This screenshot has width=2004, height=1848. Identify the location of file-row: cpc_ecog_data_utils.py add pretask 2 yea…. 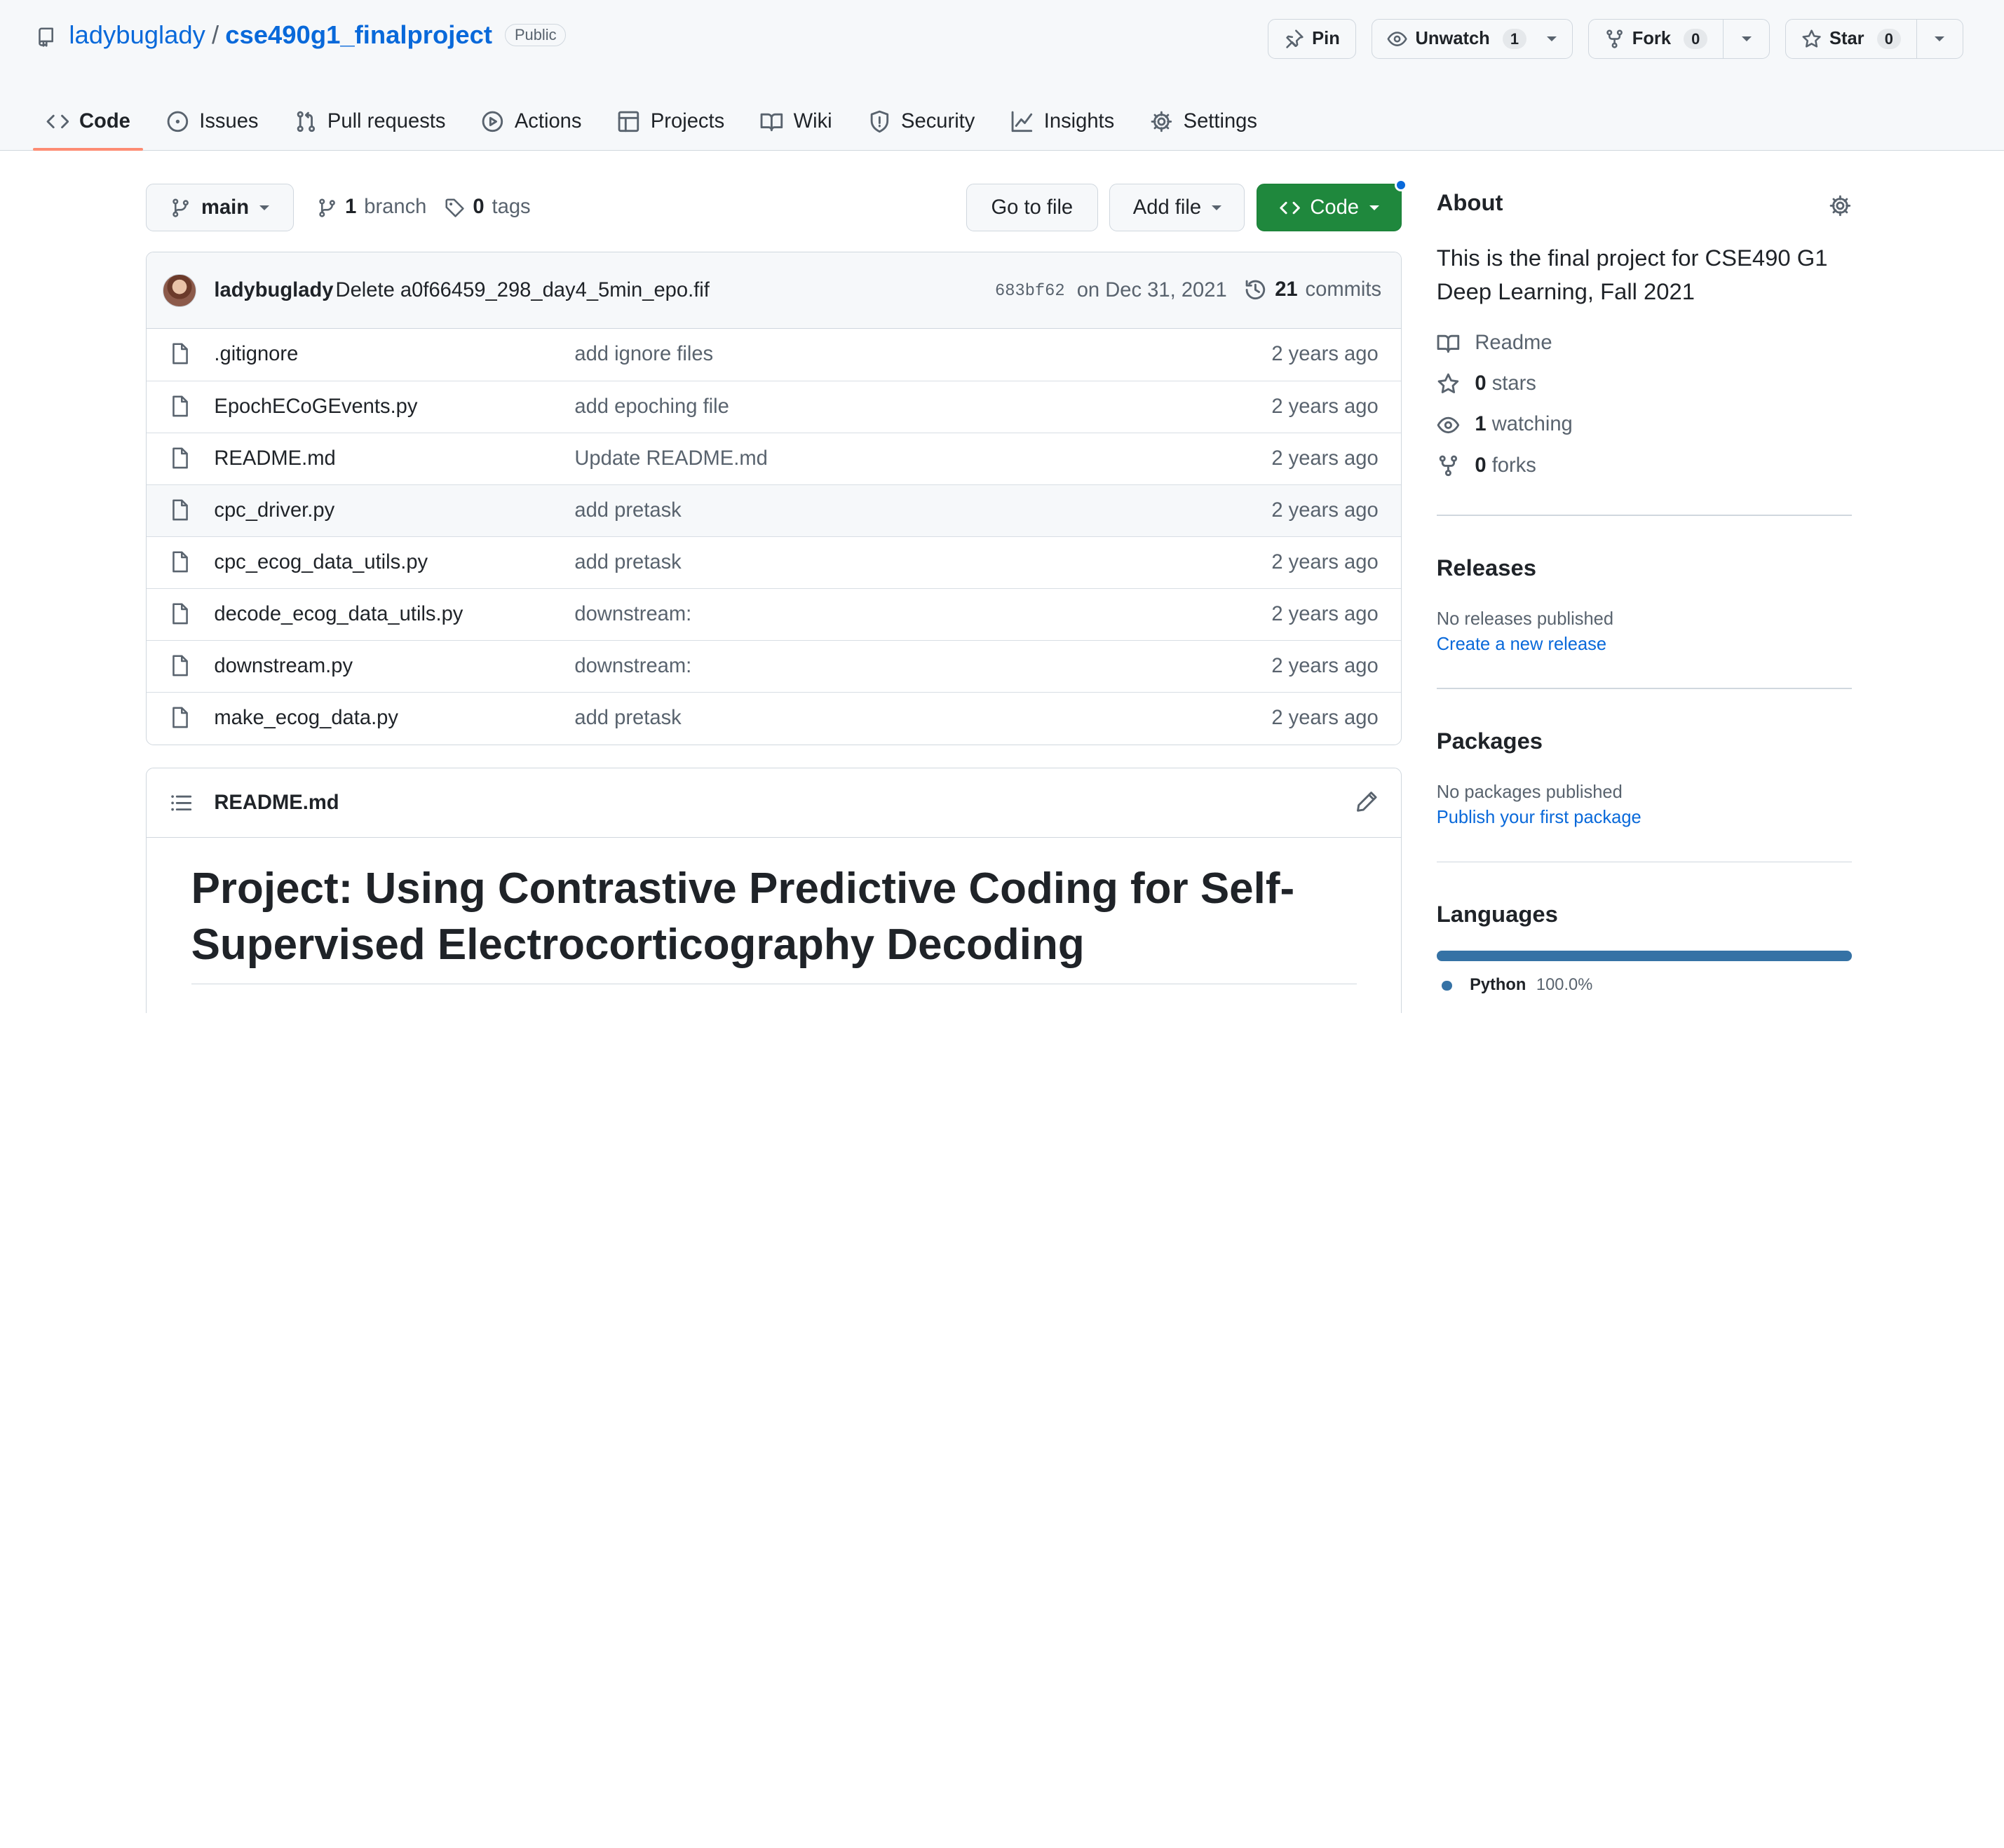
(774, 562).